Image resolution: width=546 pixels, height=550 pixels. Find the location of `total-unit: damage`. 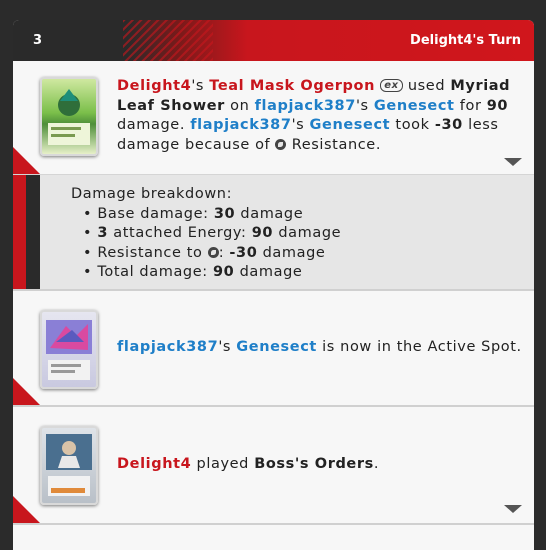

total-unit: damage is located at coordinates (268, 272).